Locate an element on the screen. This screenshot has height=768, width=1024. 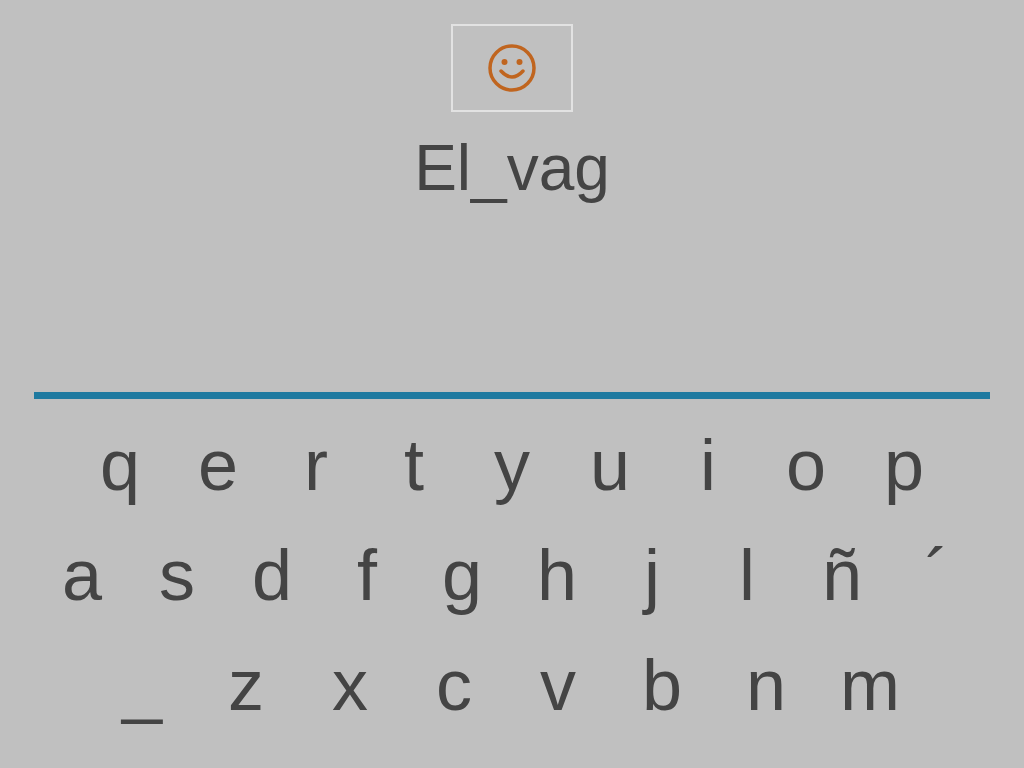
key-button: z is located at coordinates (246, 685).